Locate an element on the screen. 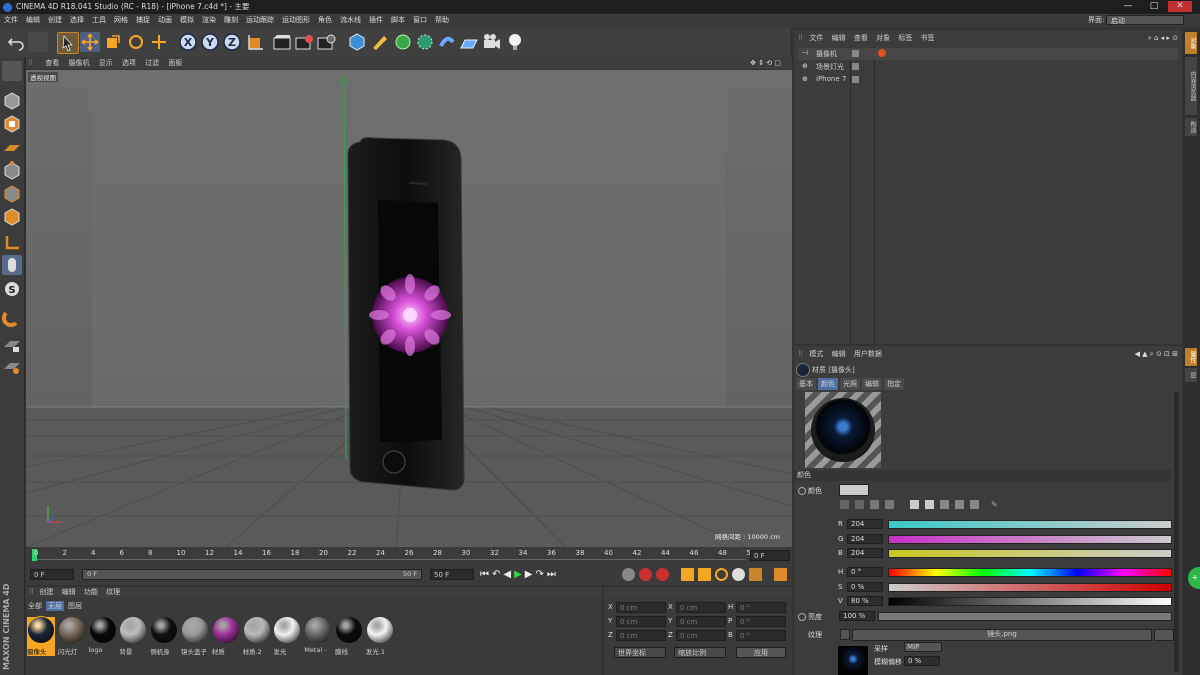 The image size is (1200, 675). key-pla-icon is located at coordinates (755, 574).